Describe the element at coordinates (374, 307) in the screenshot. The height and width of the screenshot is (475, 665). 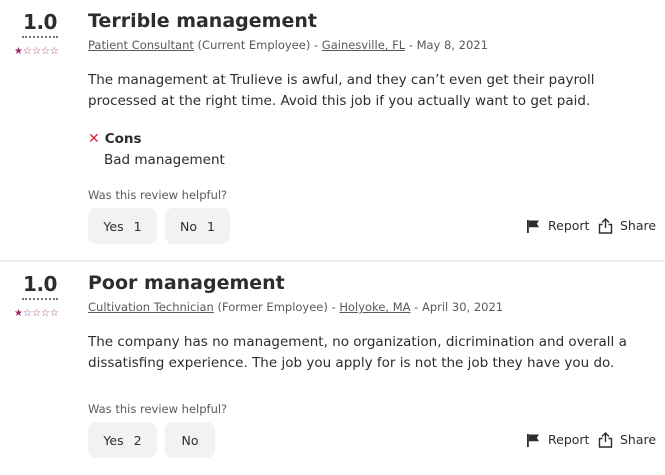
I see `location-link: Holyoke, MA` at that location.